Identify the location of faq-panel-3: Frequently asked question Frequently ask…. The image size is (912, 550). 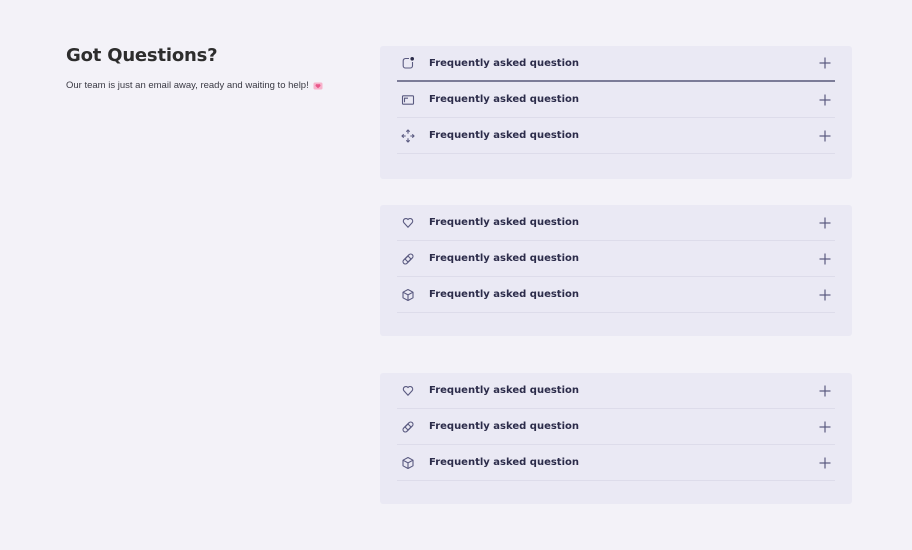
(616, 438).